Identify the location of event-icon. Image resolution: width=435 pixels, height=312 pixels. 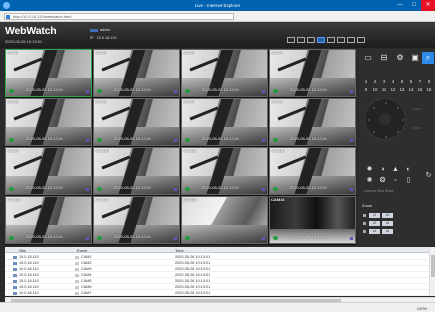
(77, 293).